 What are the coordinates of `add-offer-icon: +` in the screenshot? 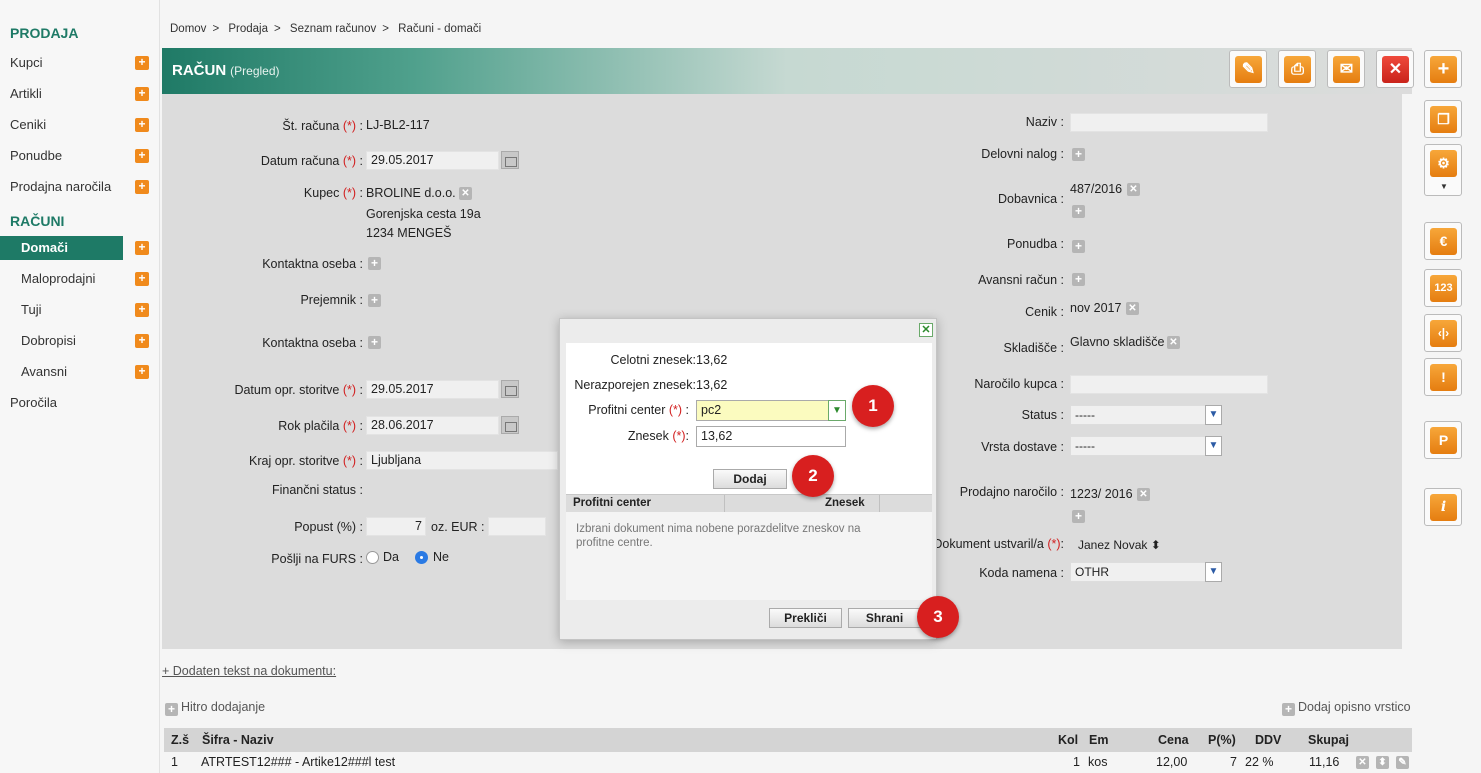 It's located at (1078, 246).